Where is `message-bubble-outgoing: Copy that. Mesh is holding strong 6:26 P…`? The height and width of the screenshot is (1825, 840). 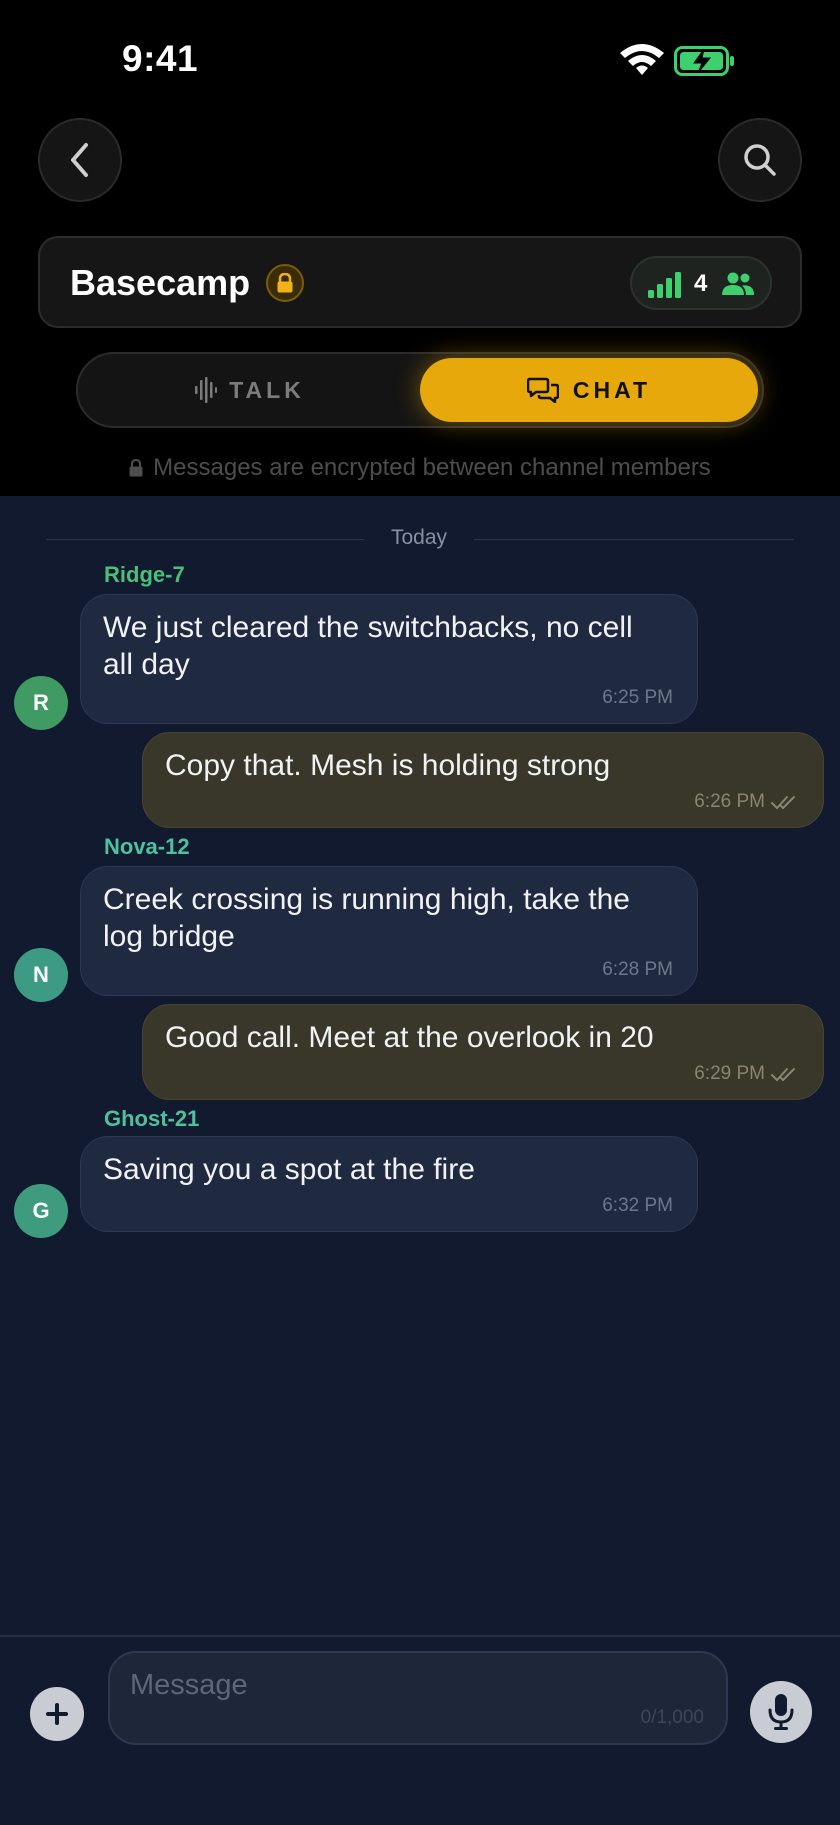 message-bubble-outgoing: Copy that. Mesh is holding strong 6:26 P… is located at coordinates (483, 780).